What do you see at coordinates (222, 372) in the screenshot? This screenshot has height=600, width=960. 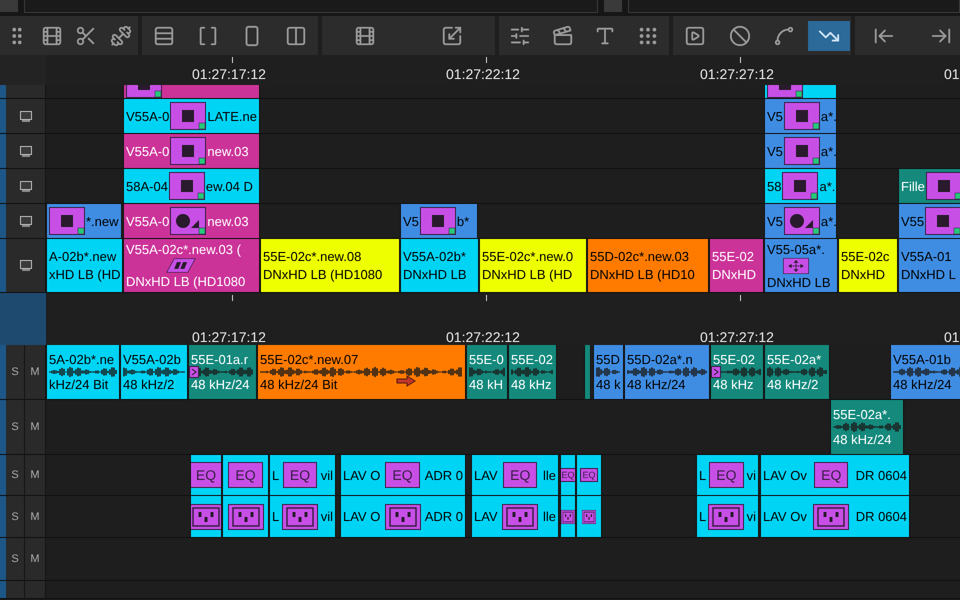 I see `clip: 55E-01a.r 48 kHz/24` at bounding box center [222, 372].